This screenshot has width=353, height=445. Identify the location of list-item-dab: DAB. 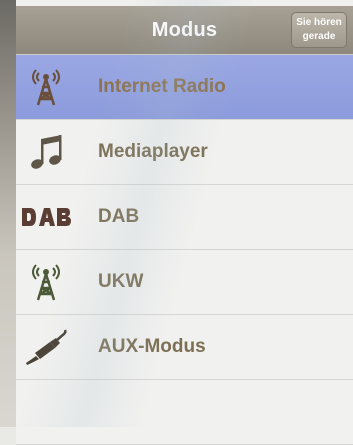
(184, 217).